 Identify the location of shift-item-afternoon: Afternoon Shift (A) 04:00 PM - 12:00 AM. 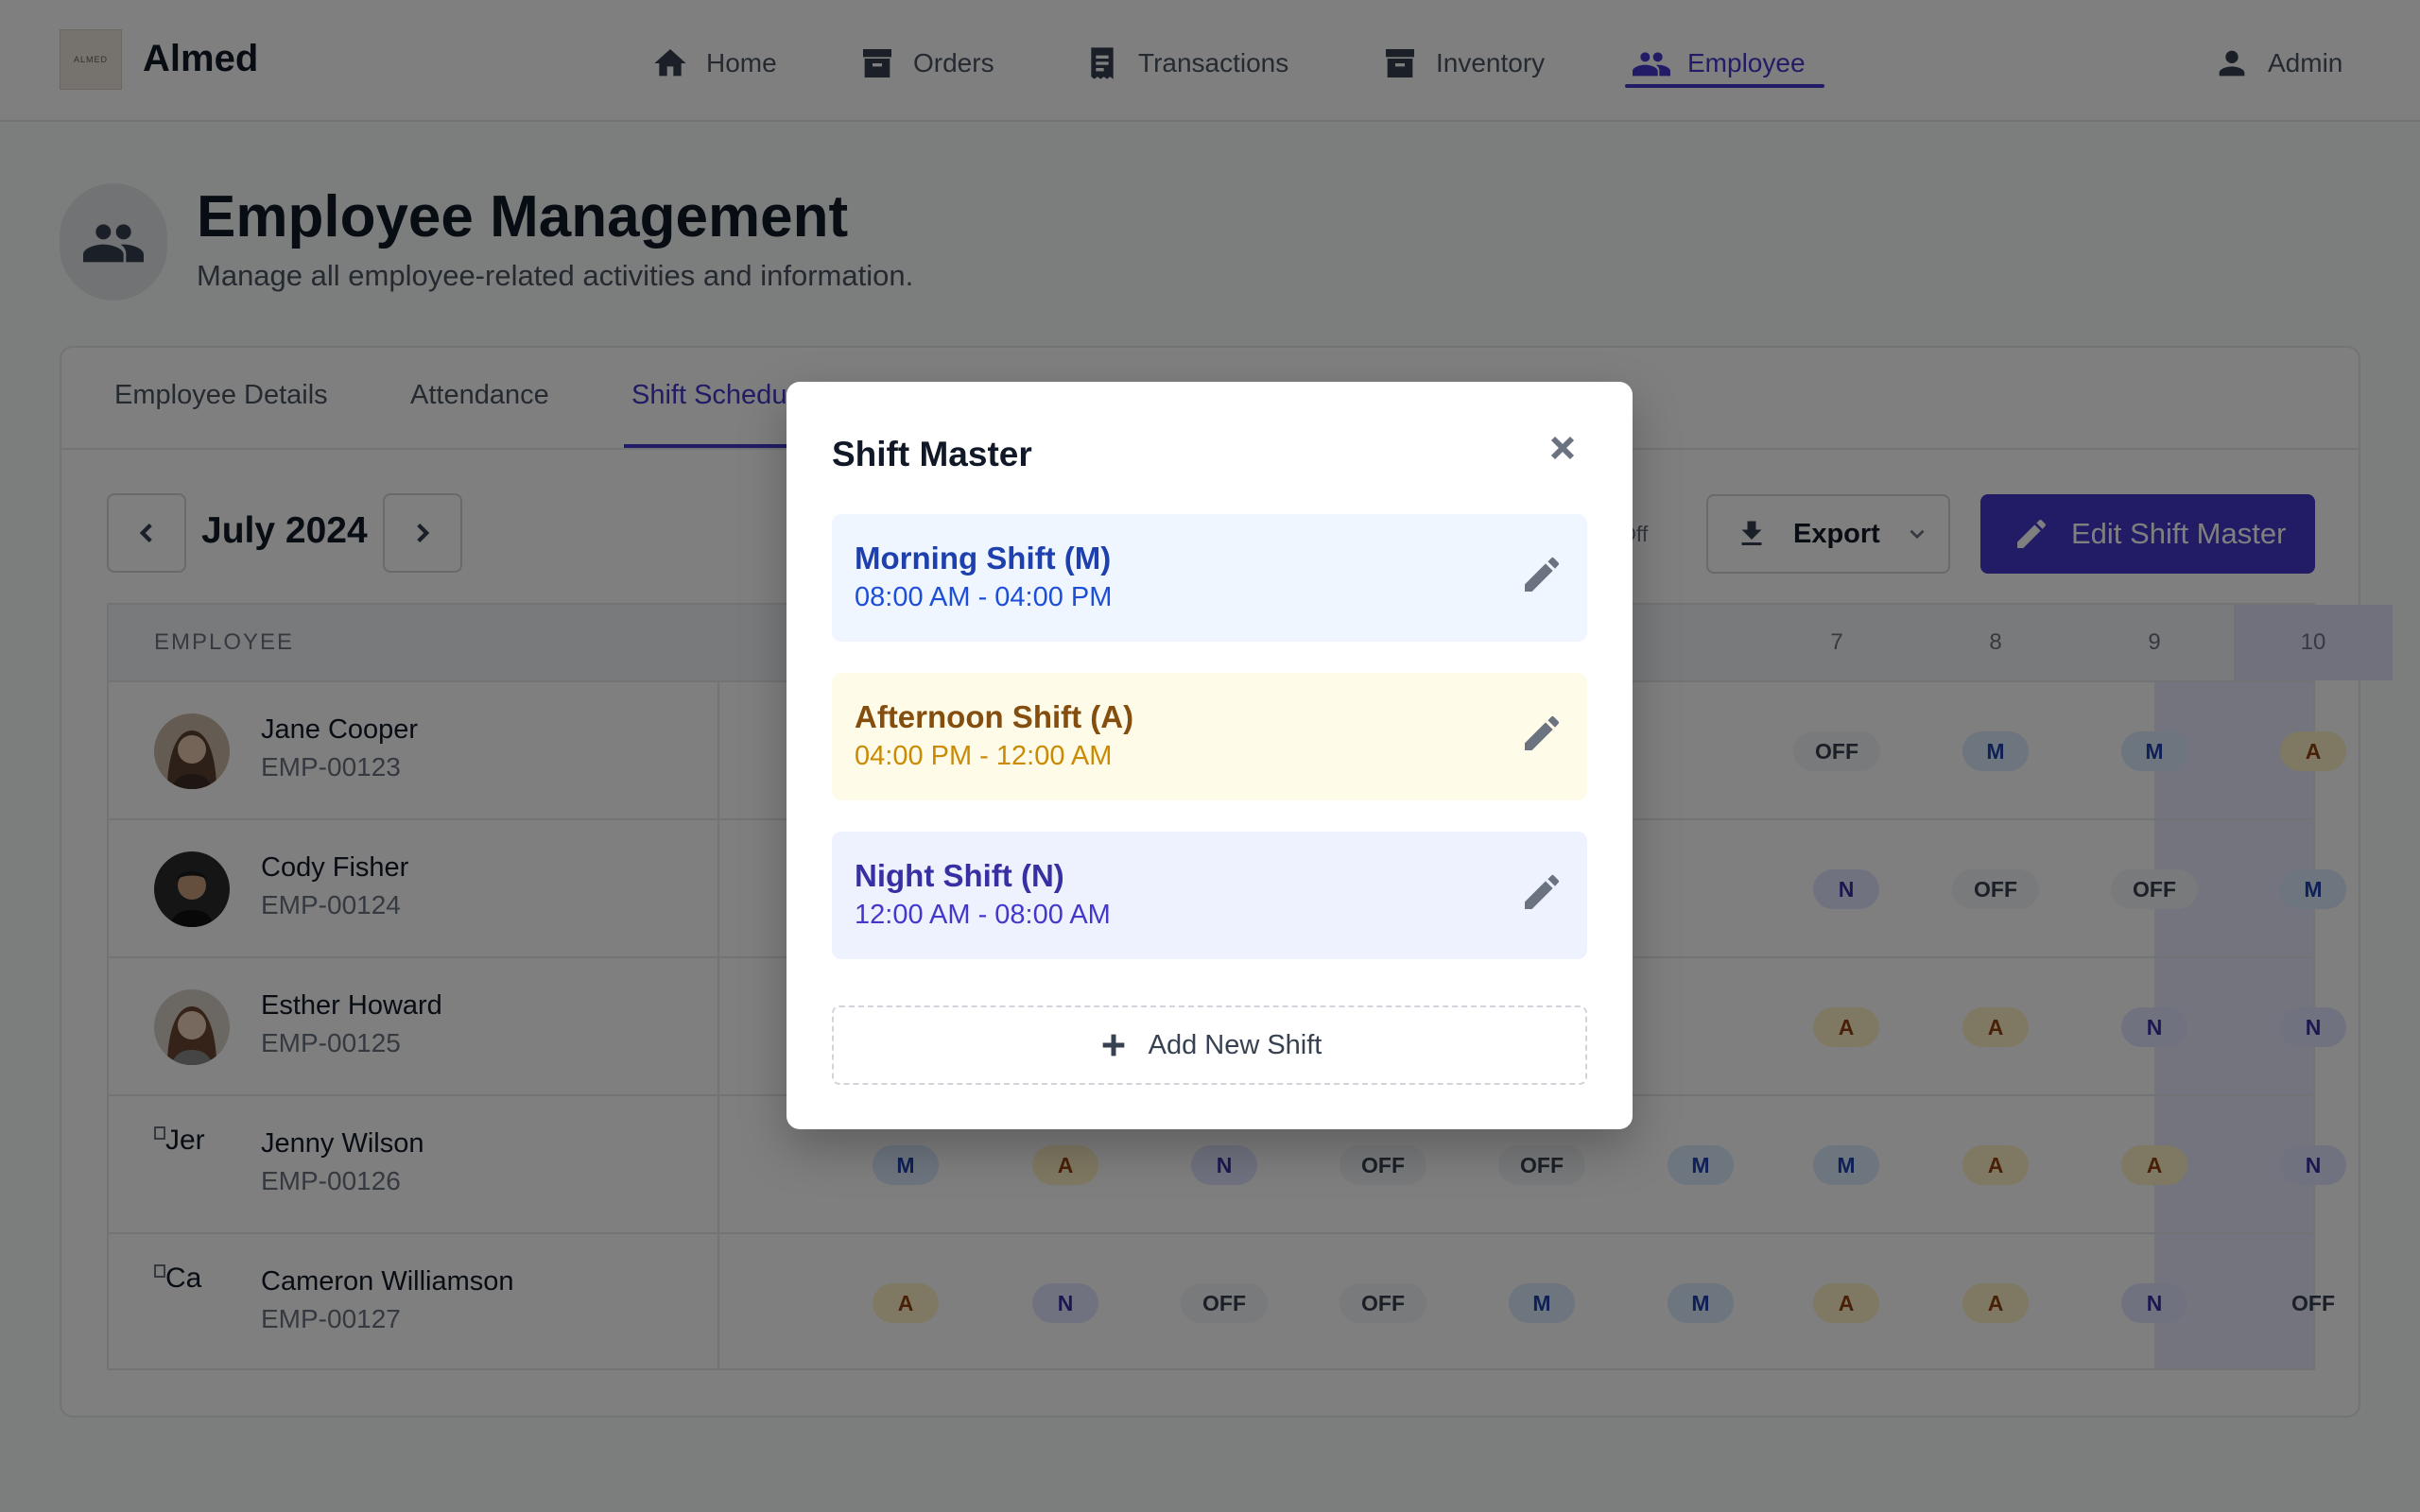
(1210, 736).